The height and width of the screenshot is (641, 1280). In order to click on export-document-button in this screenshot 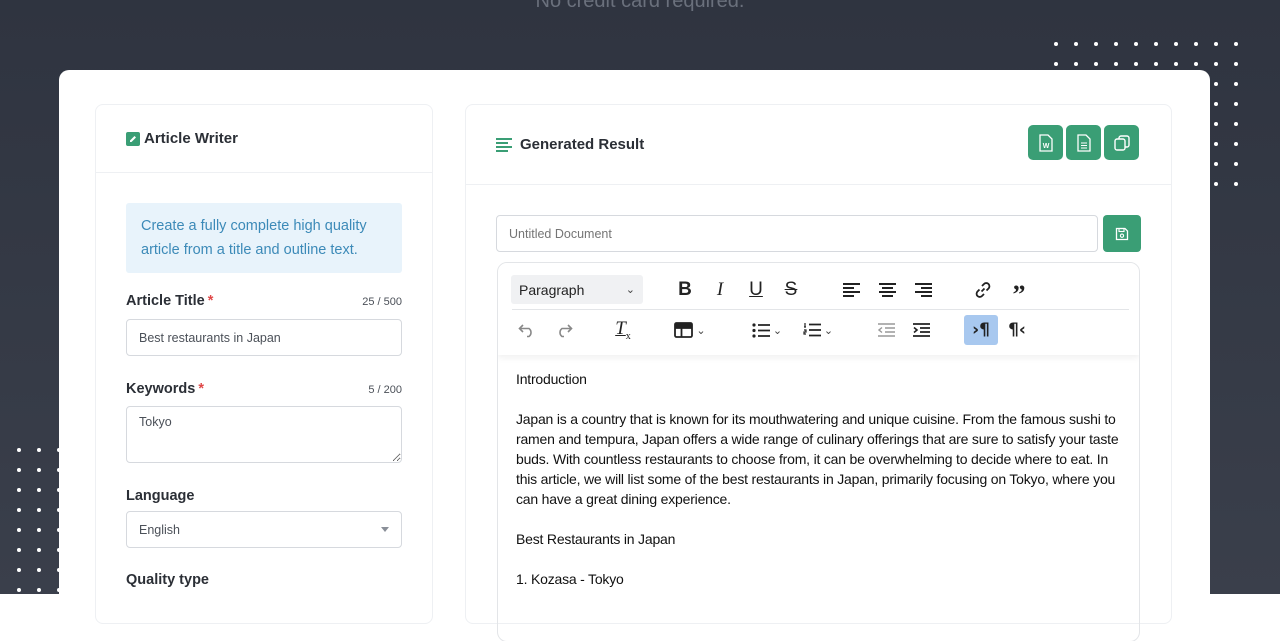, I will do `click(1083, 142)`.